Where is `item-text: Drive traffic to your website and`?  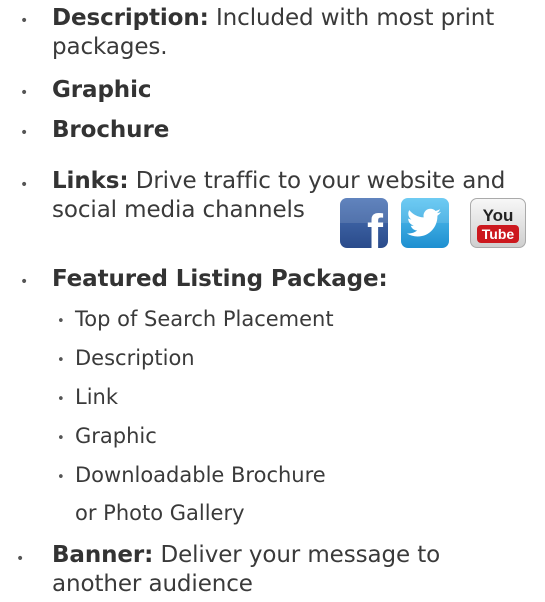 item-text: Drive traffic to your website and is located at coordinates (320, 181).